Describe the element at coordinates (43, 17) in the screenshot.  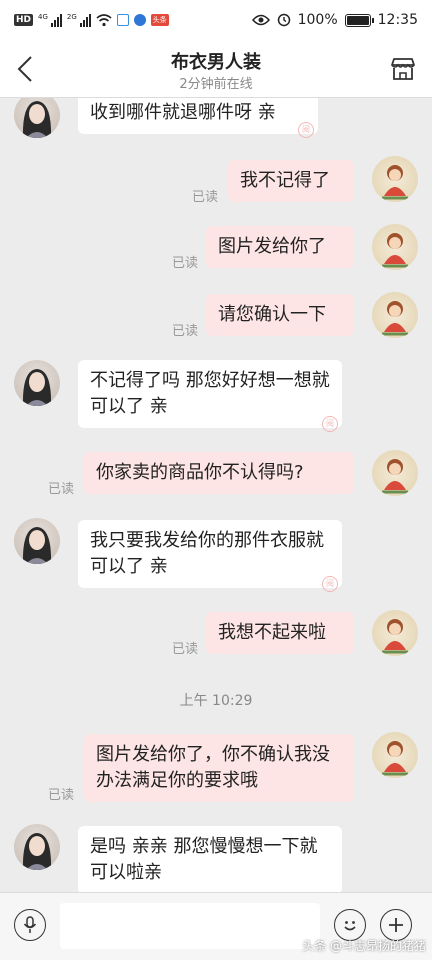
I see `network-type-1: 4G` at that location.